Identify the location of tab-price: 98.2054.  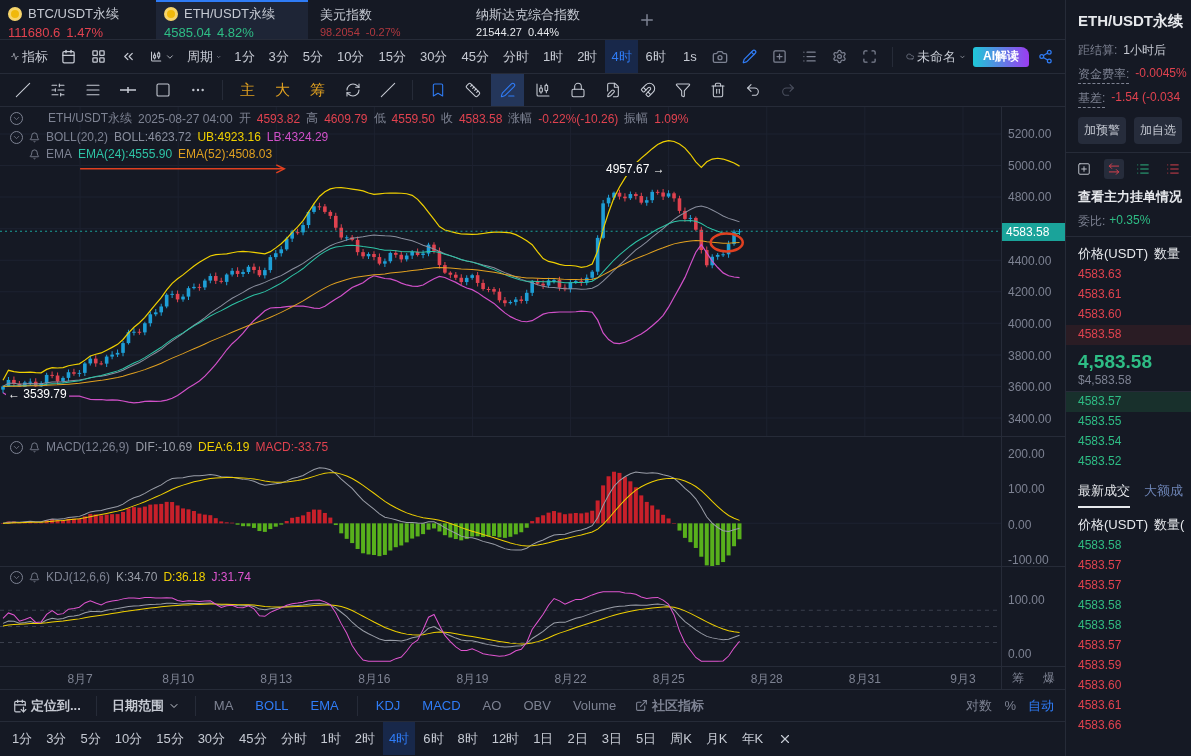
(340, 32).